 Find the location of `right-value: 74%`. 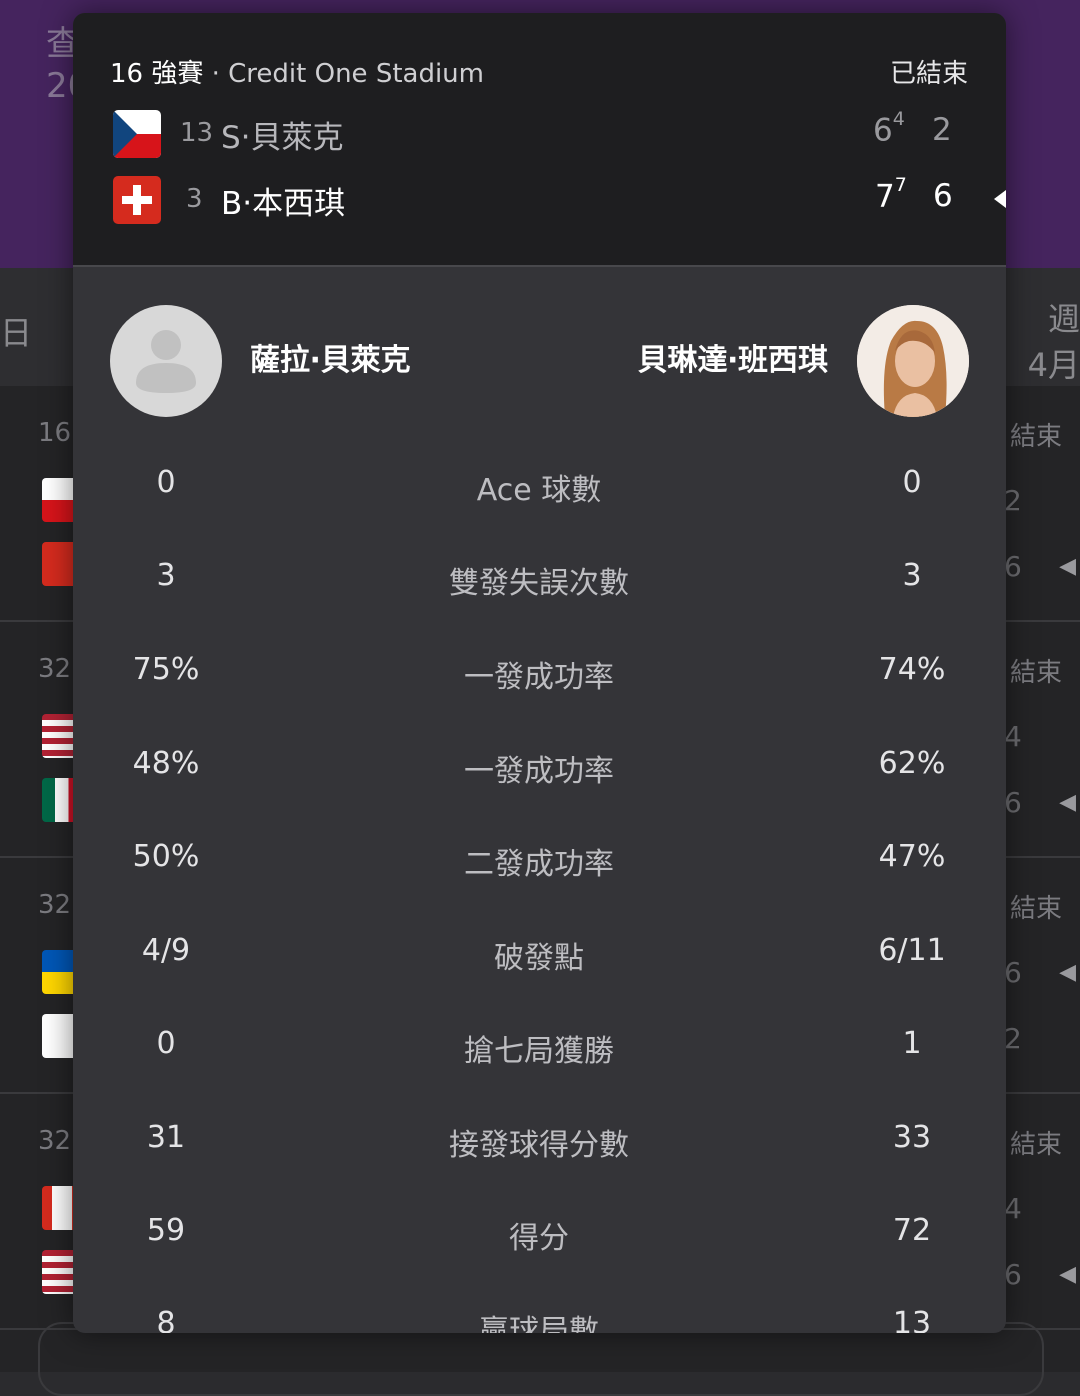

right-value: 74% is located at coordinates (912, 669).